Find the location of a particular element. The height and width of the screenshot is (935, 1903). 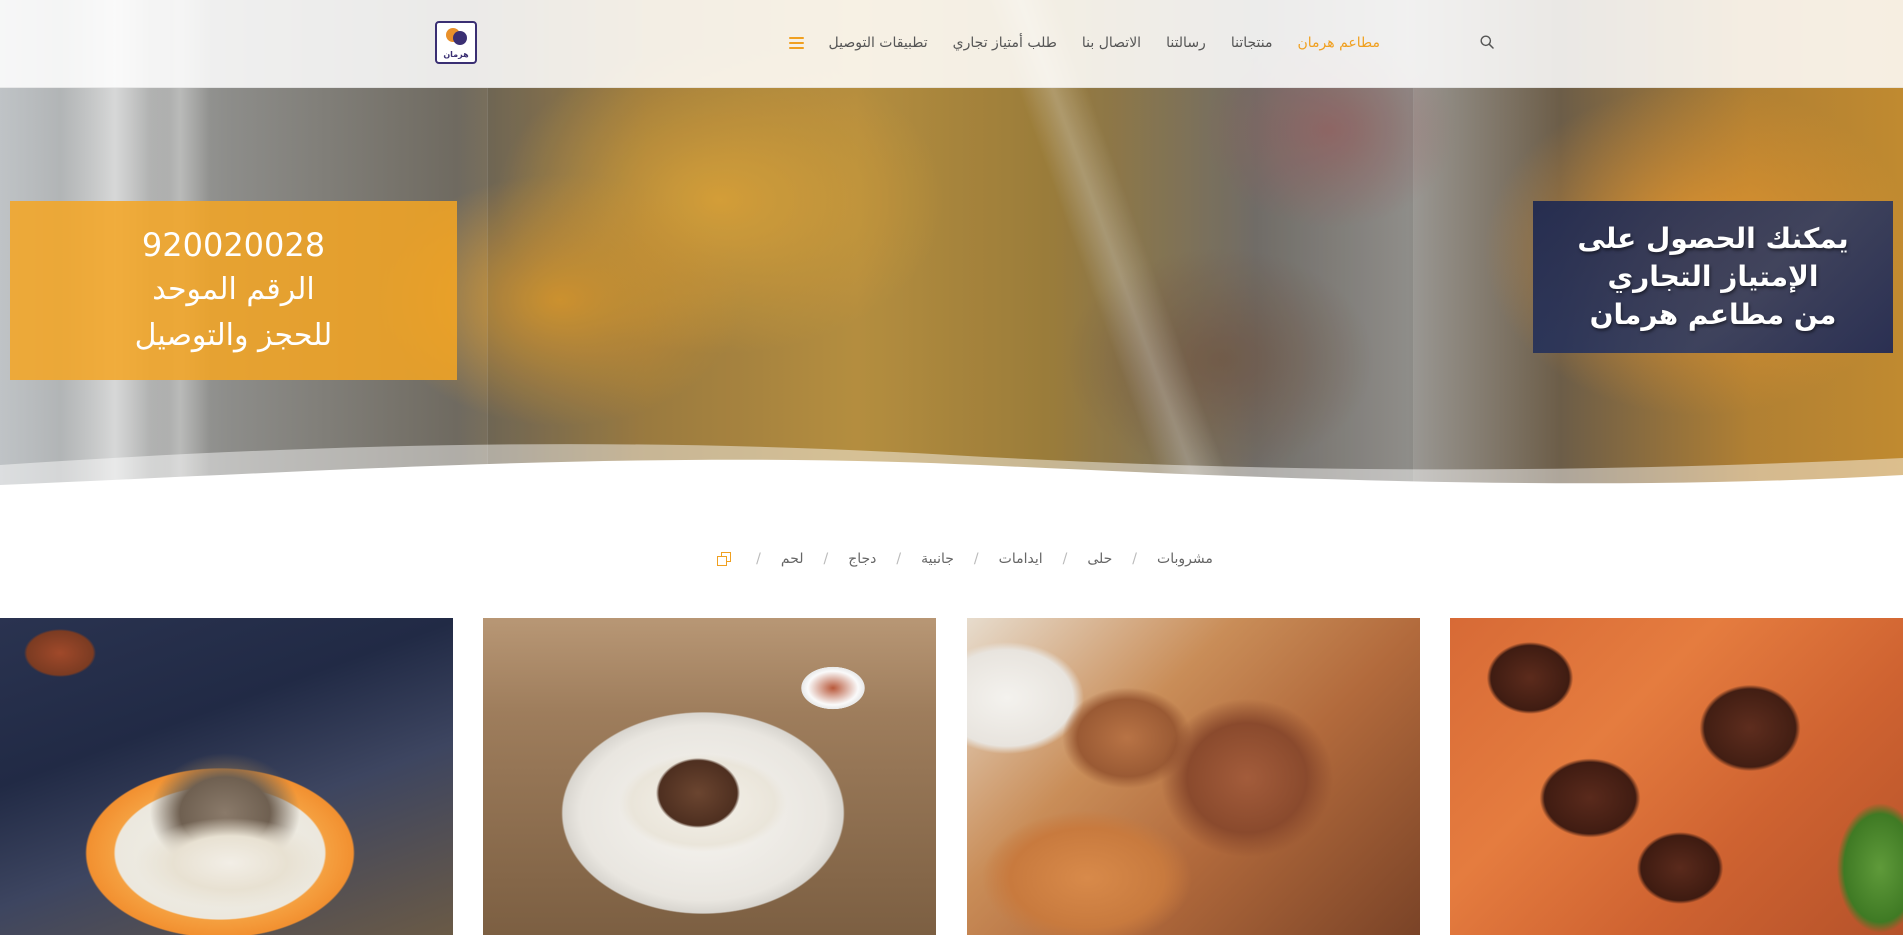

meat-kabsa-image is located at coordinates (1676, 776).